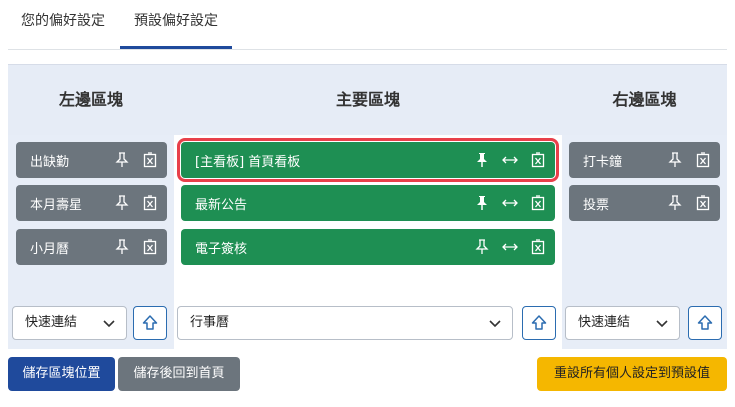 The height and width of the screenshot is (407, 735). What do you see at coordinates (91, 160) in the screenshot?
I see `block-attendance: 出缺勤` at bounding box center [91, 160].